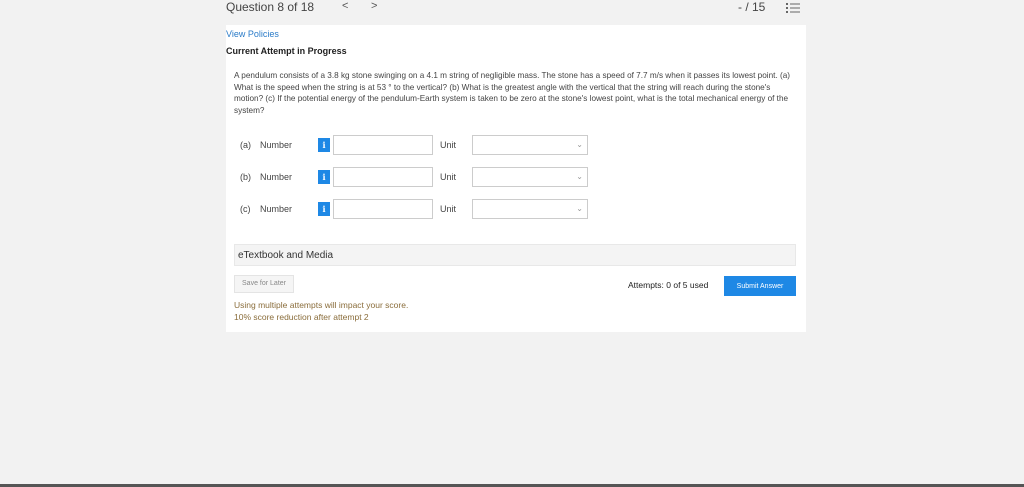 The width and height of the screenshot is (1024, 487). What do you see at coordinates (668, 285) in the screenshot?
I see `attempts-counter: Attempts: 0 of 5 used` at bounding box center [668, 285].